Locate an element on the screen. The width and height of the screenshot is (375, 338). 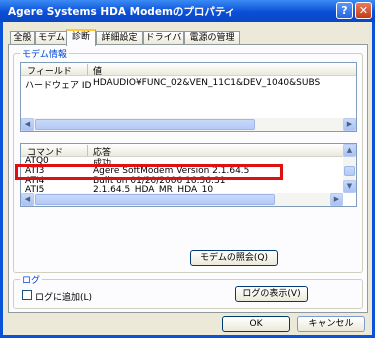
tab-general: 全般 is located at coordinates (22, 37).